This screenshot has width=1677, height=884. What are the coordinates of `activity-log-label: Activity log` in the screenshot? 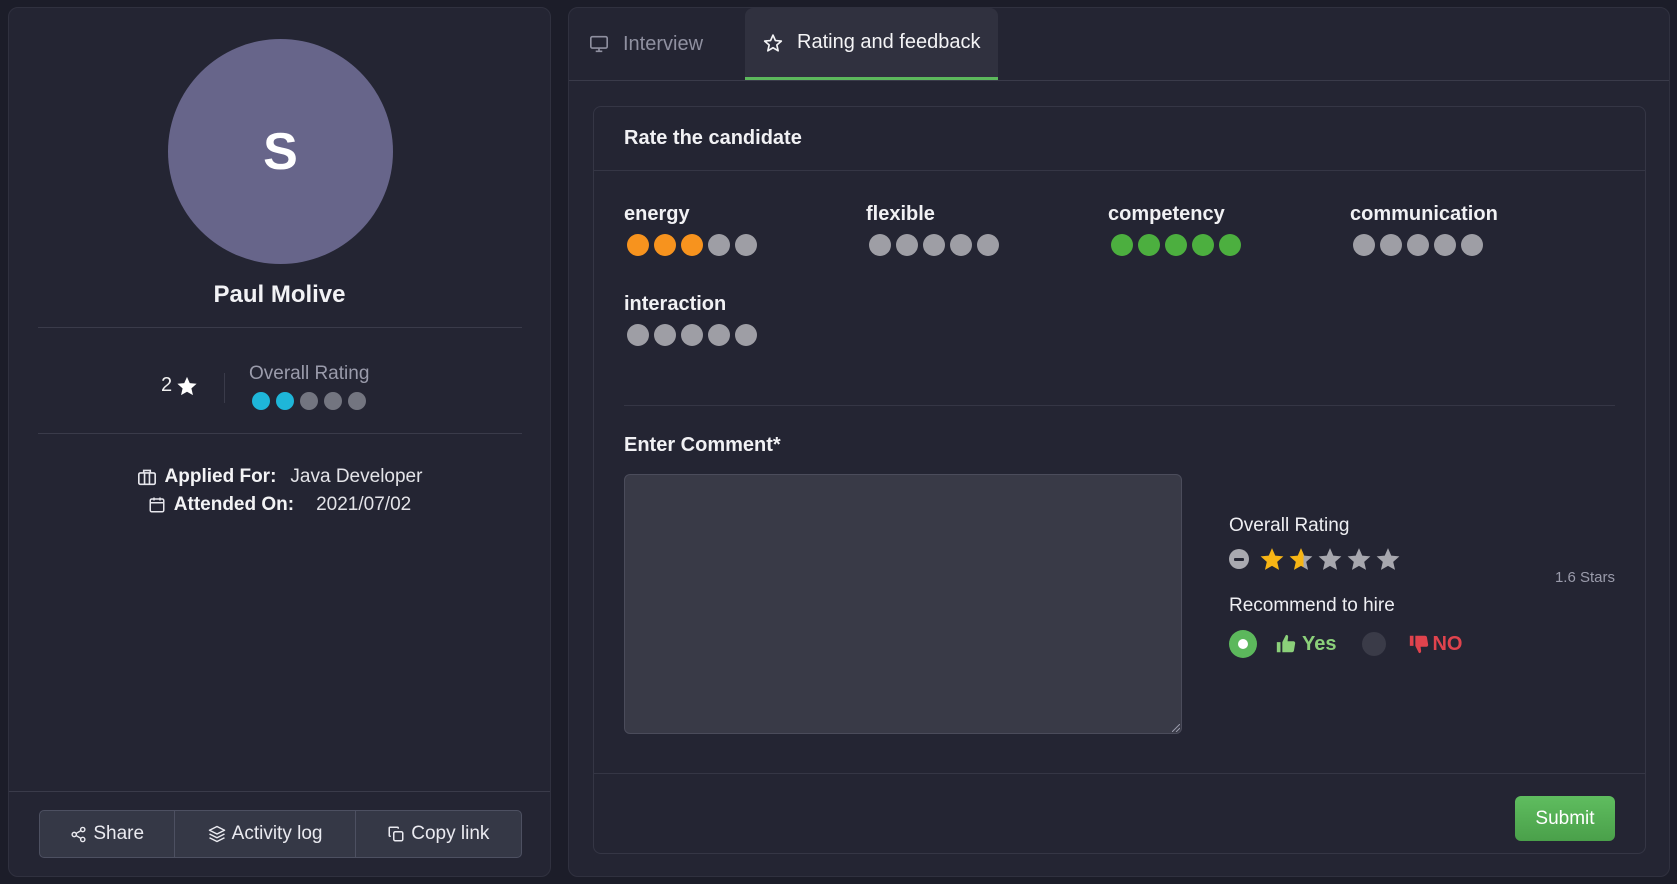 It's located at (277, 833).